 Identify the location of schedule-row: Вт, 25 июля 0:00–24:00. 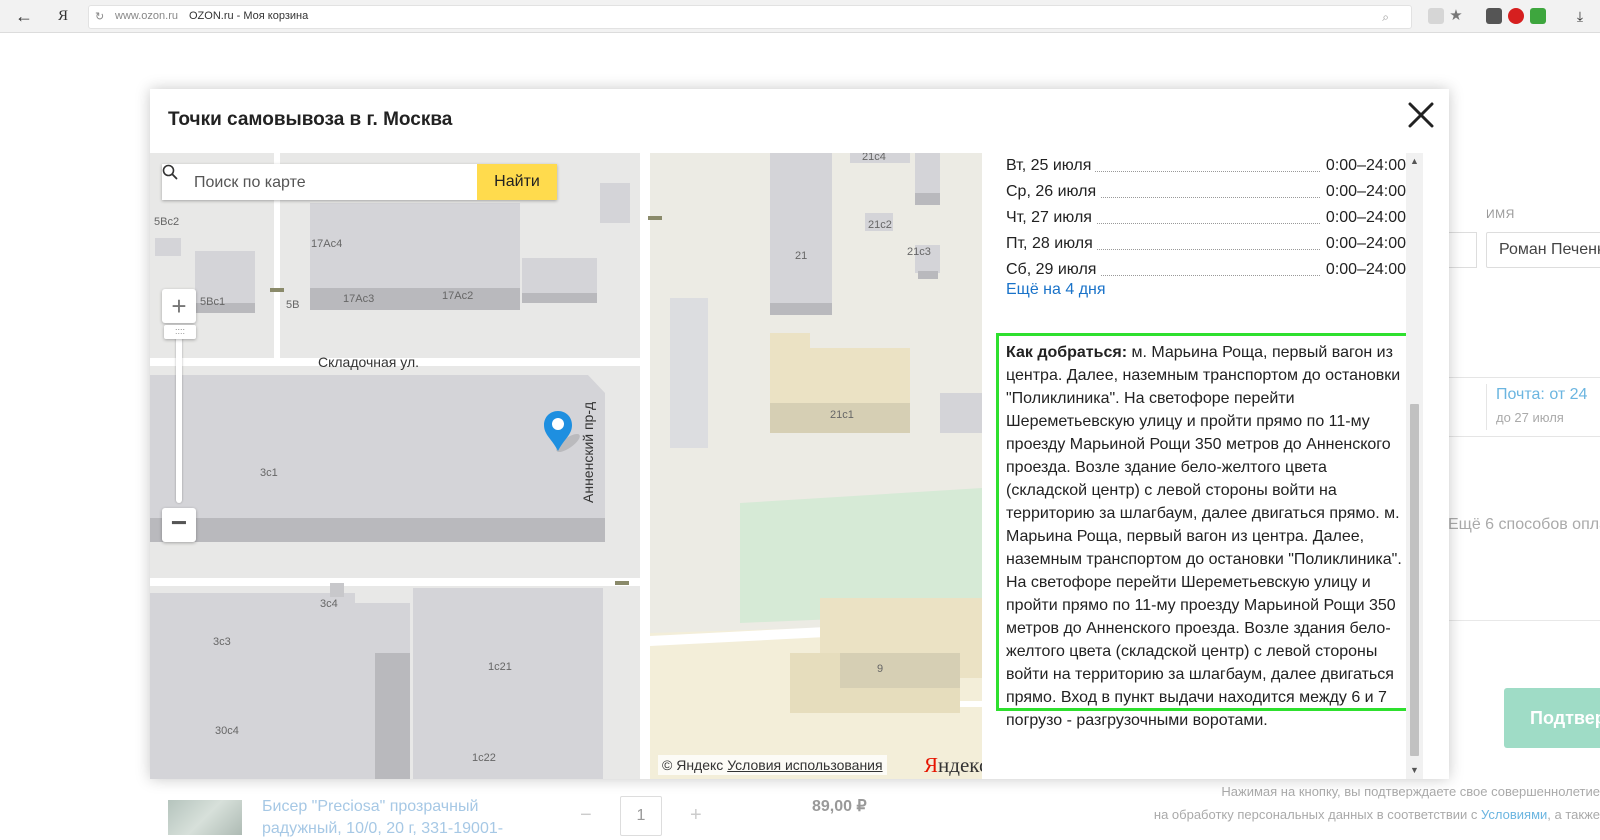
(1206, 166).